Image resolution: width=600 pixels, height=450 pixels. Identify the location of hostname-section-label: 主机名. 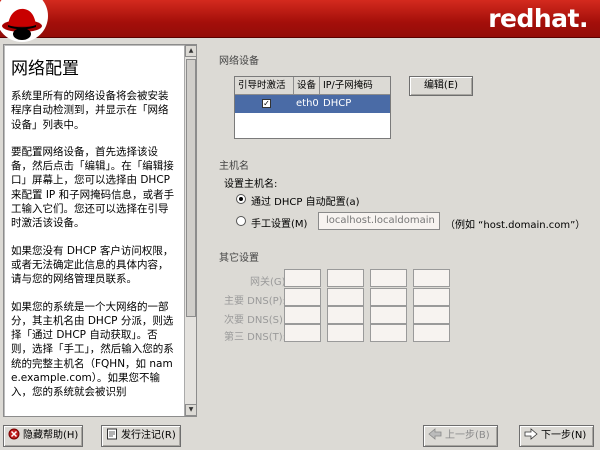
(234, 166).